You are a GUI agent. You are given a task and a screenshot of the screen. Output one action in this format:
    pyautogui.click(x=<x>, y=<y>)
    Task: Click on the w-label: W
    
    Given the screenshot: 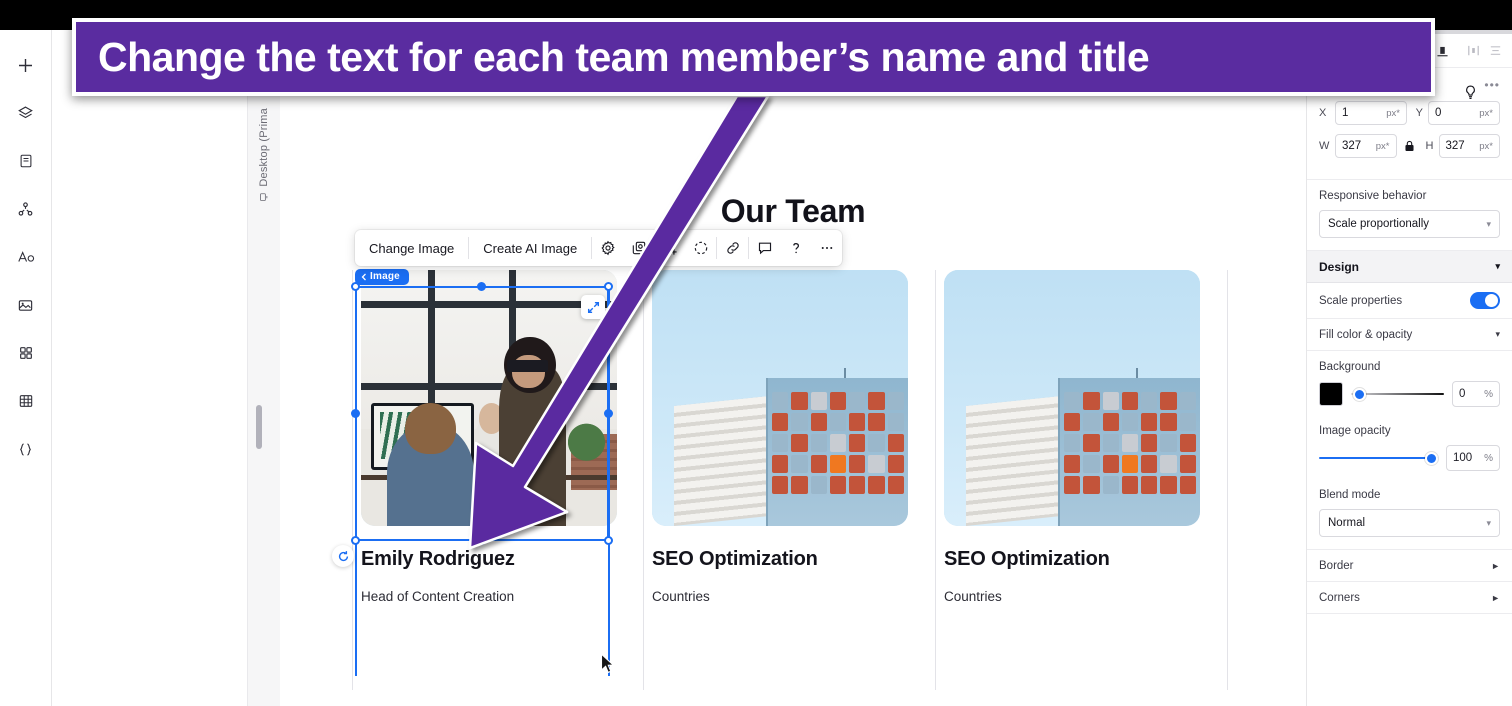 What is the action you would take?
    pyautogui.click(x=1324, y=146)
    